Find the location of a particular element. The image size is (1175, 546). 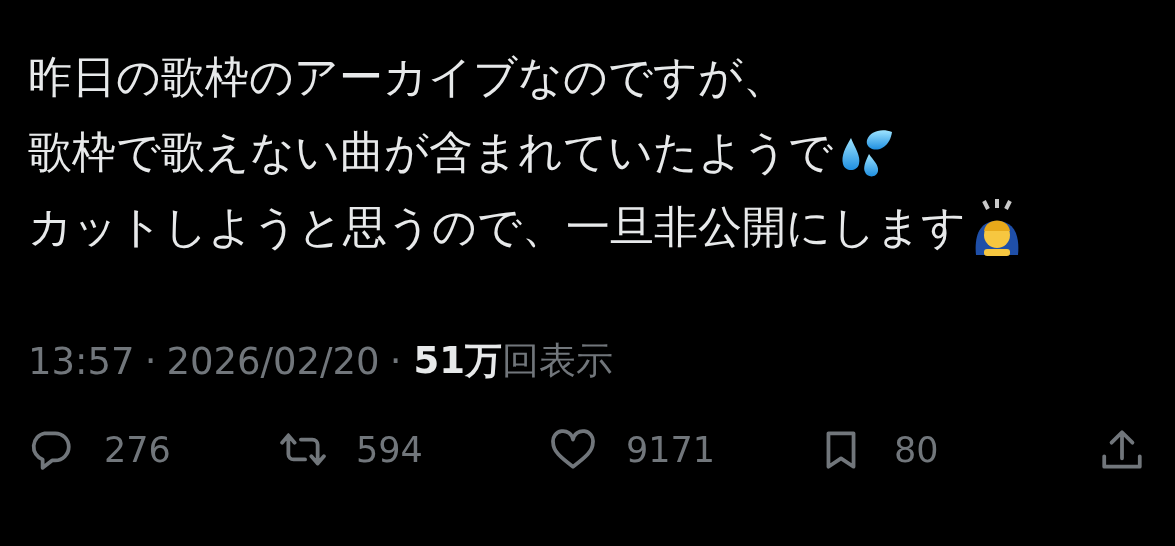

heart-icon is located at coordinates (573, 450).